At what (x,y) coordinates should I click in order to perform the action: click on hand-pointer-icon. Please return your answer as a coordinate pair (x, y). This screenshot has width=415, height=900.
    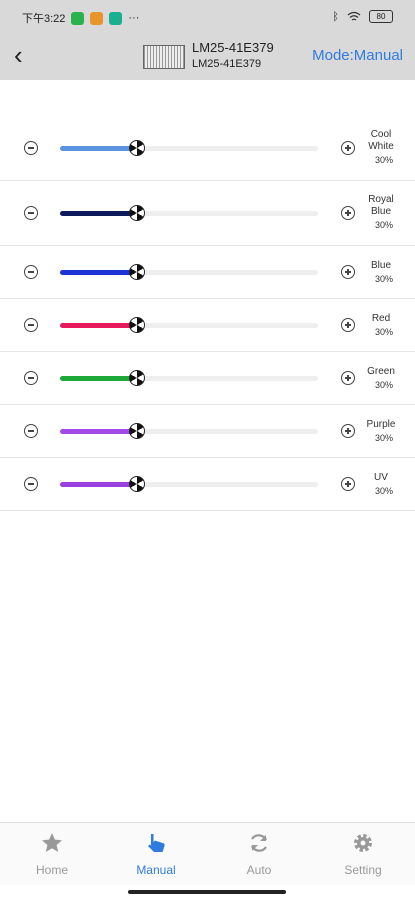
    Looking at the image, I should click on (156, 843).